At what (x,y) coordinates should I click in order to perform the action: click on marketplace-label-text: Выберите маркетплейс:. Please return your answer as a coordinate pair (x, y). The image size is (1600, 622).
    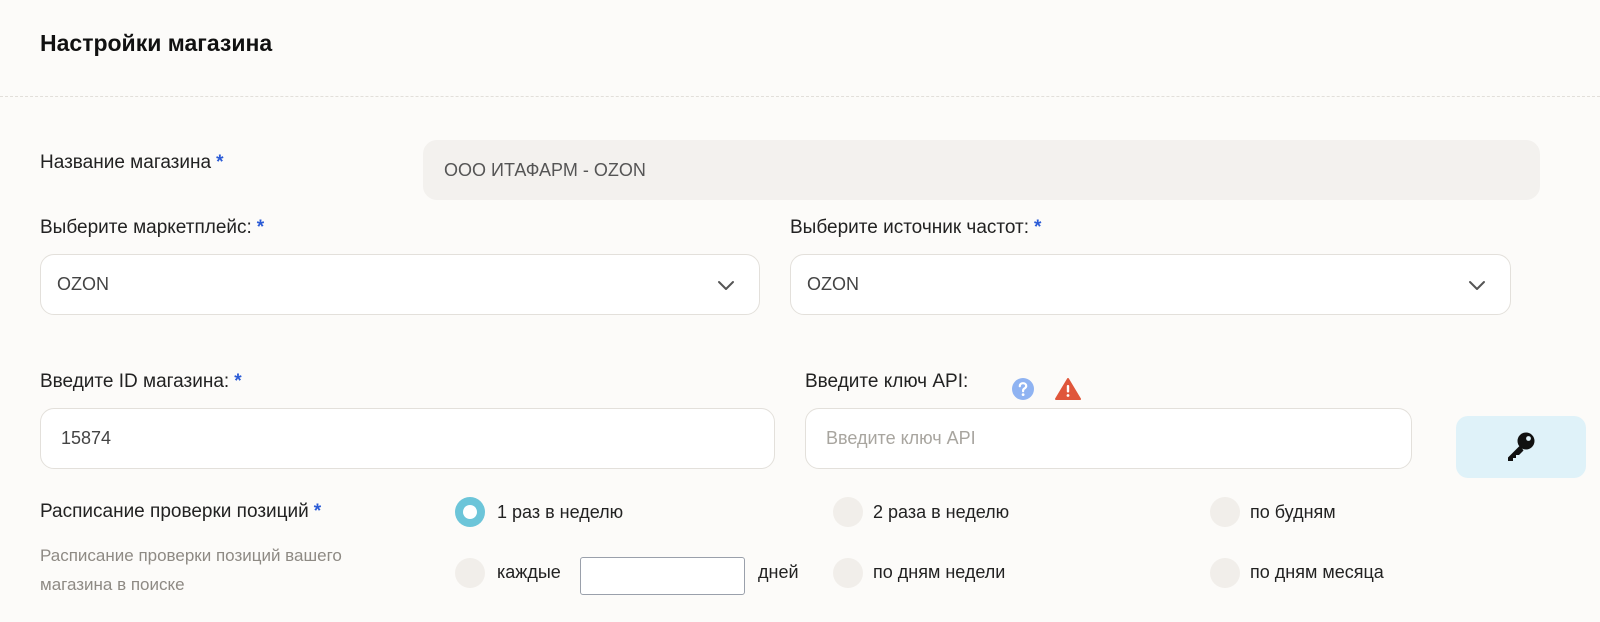
    Looking at the image, I should click on (146, 227).